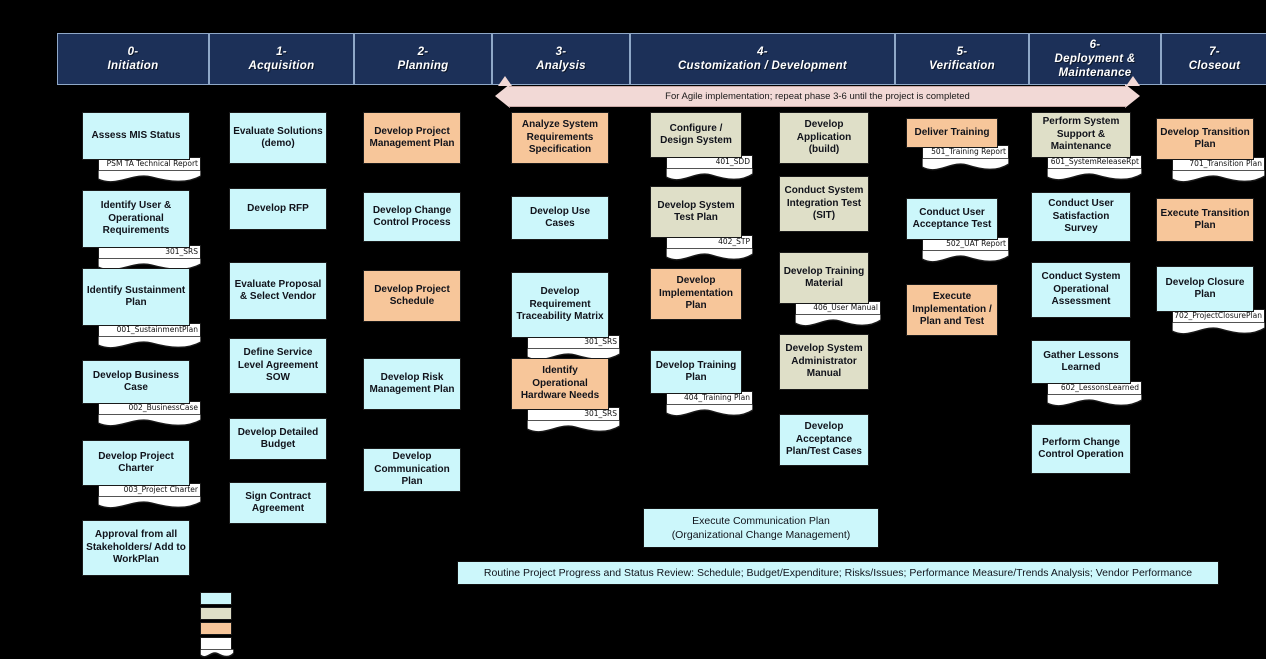 The height and width of the screenshot is (659, 1266). Describe the element at coordinates (968, 151) in the screenshot. I see `document-artifact-label: 501_Training Report` at that location.